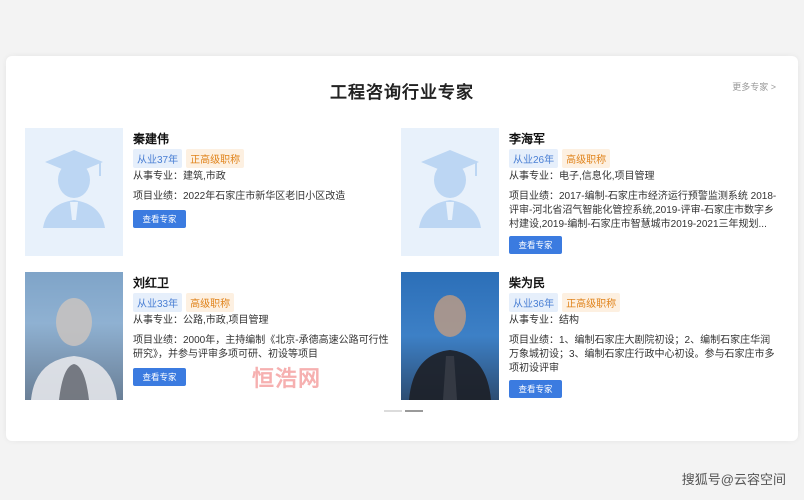  I want to click on carousel-dot-active, so click(414, 411).